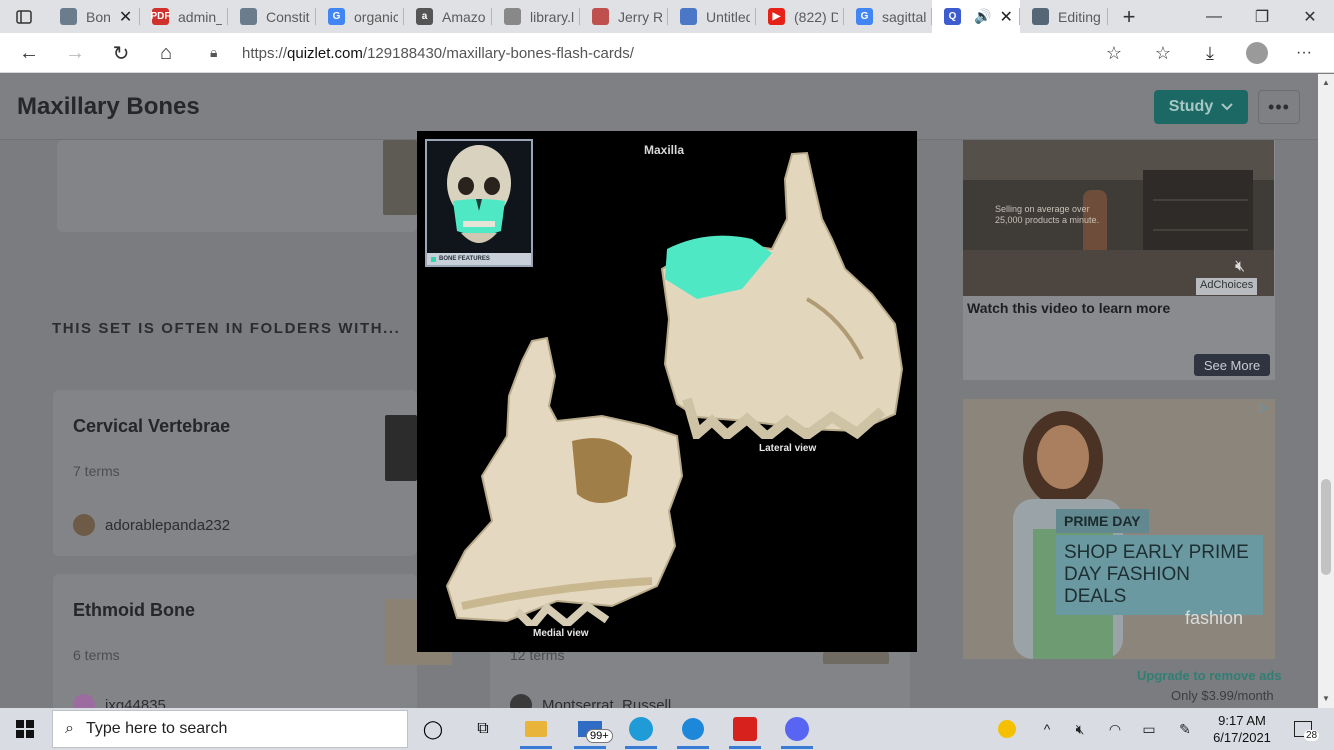 Image resolution: width=1334 pixels, height=750 pixels. I want to click on start-button, so click(25, 729).